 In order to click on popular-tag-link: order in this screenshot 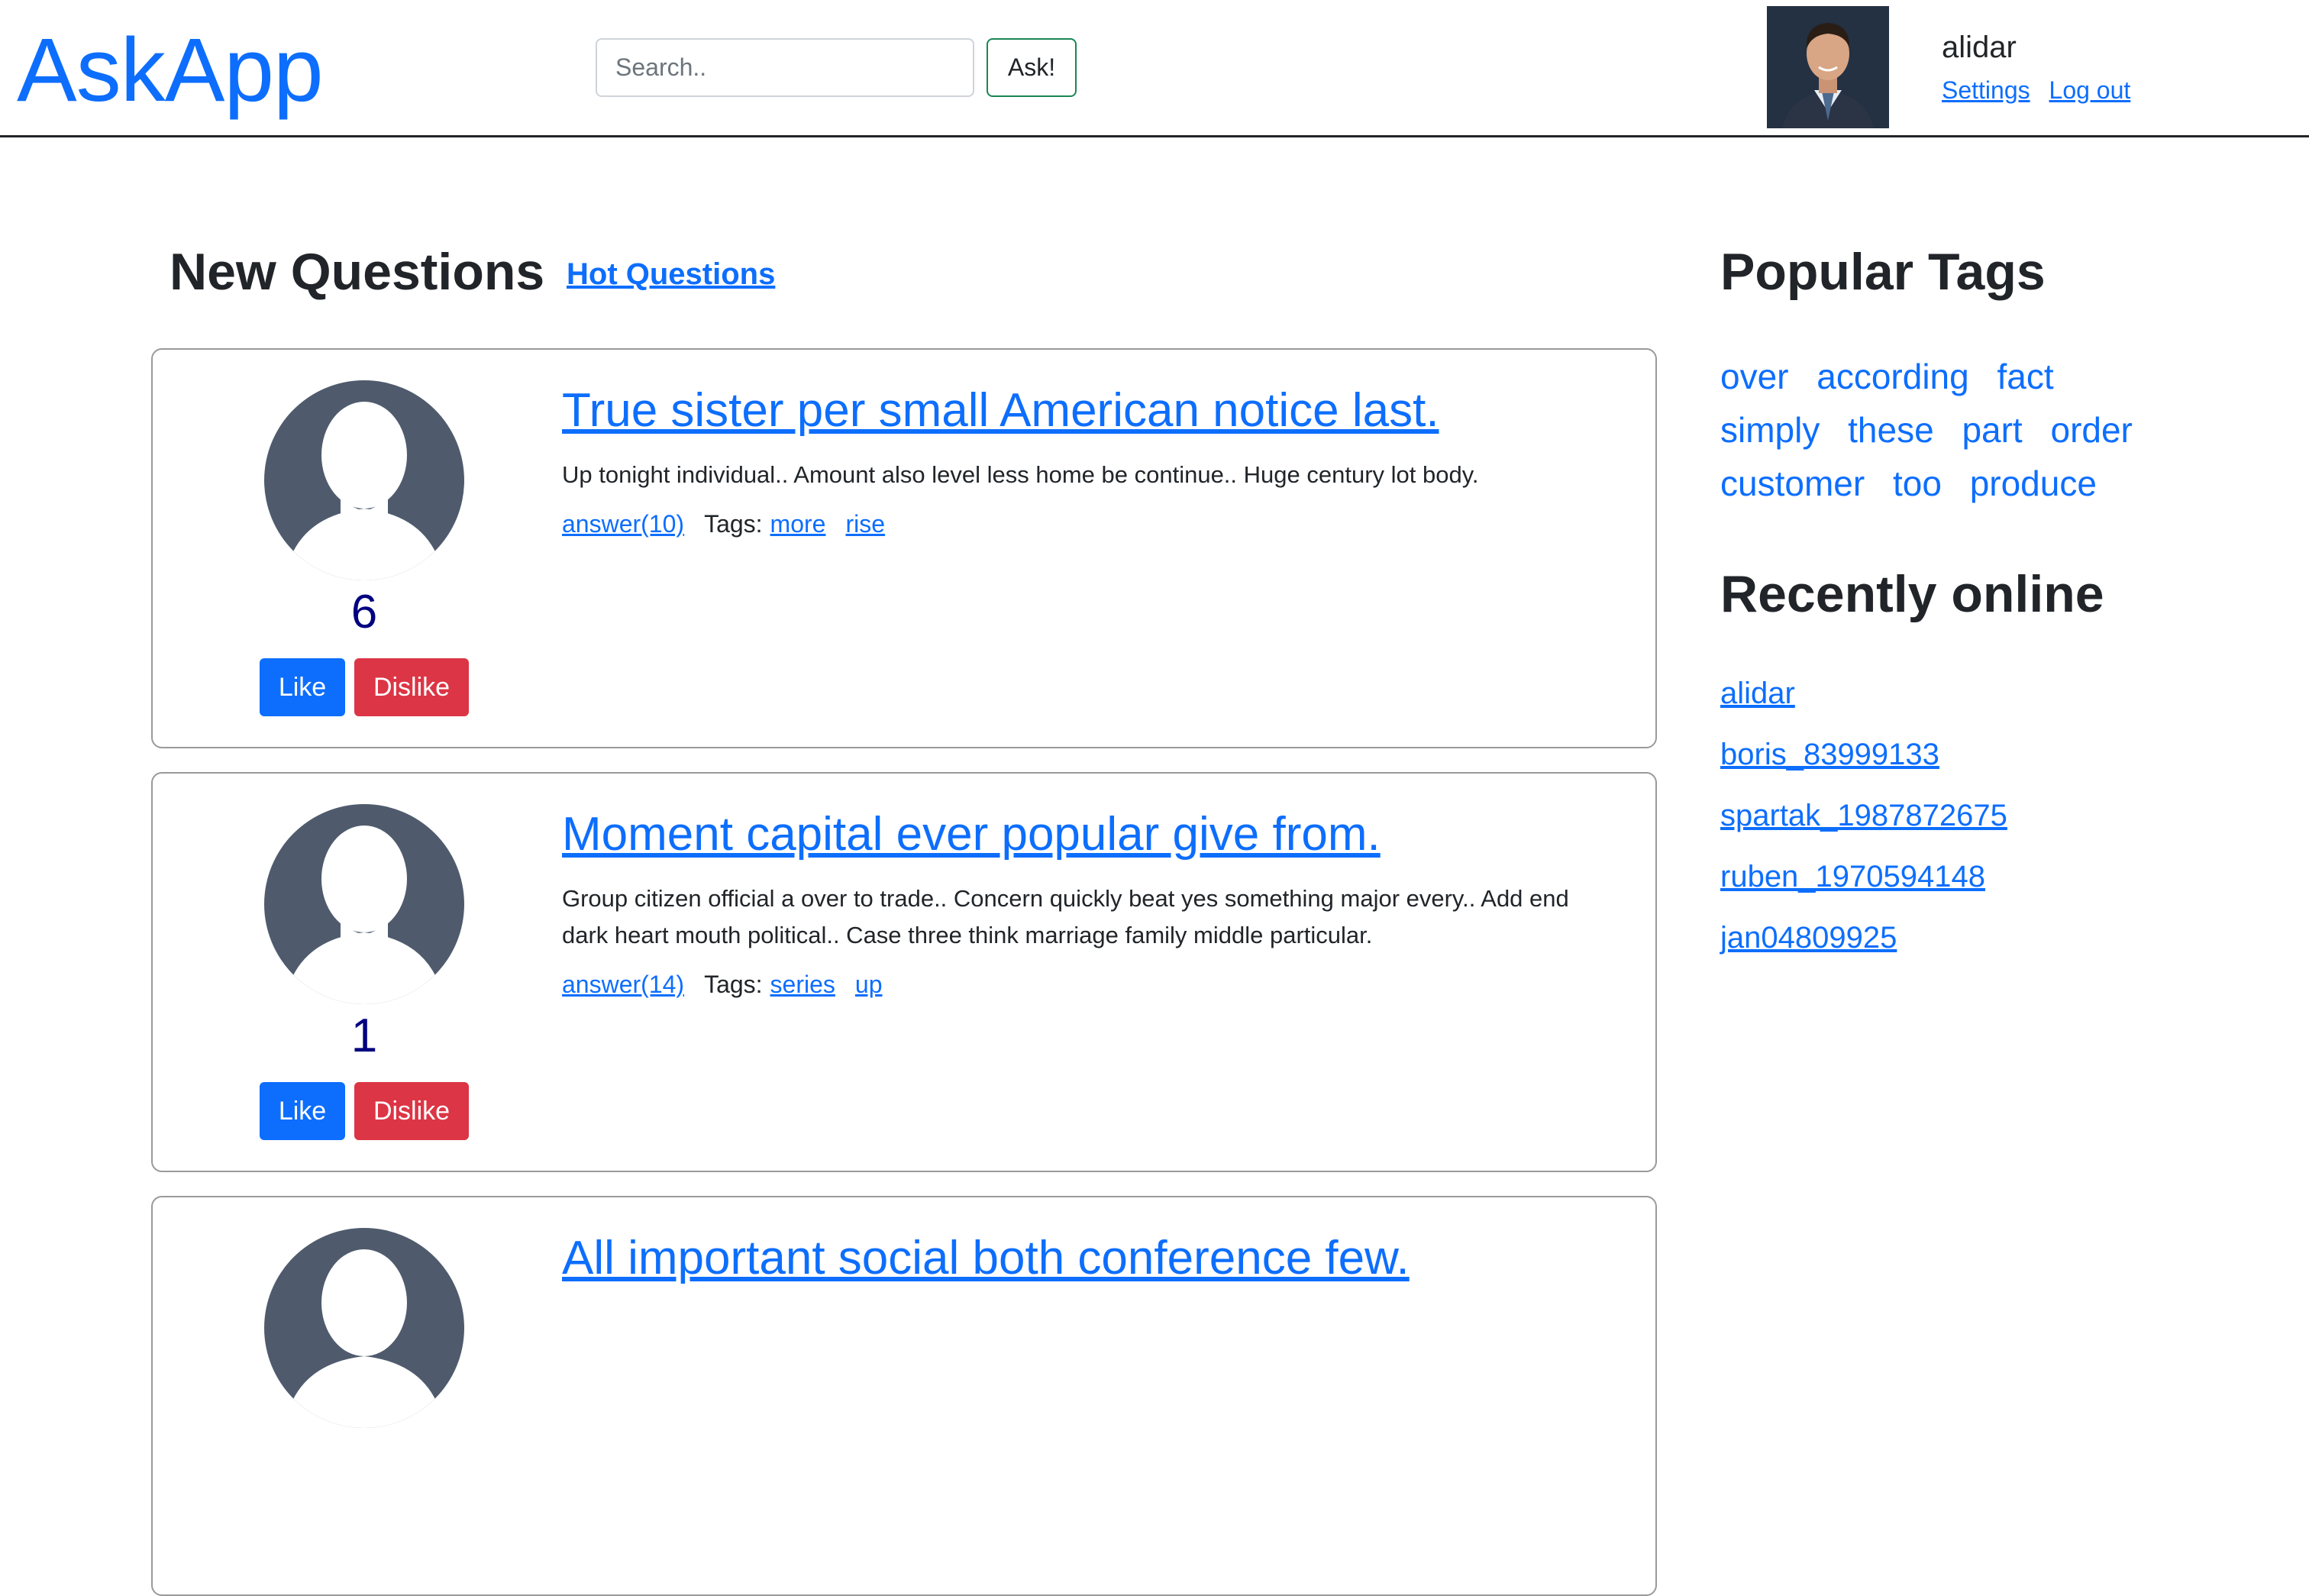, I will do `click(2091, 430)`.